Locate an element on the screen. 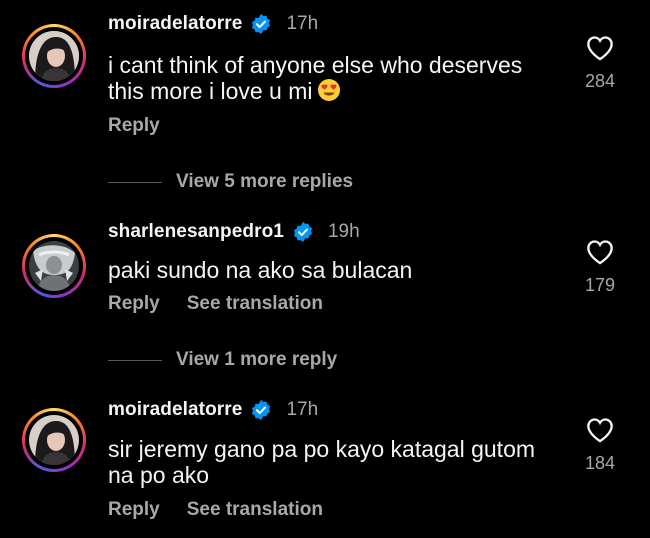  comment-header: sharlenesanpedro1 19h is located at coordinates (234, 232).